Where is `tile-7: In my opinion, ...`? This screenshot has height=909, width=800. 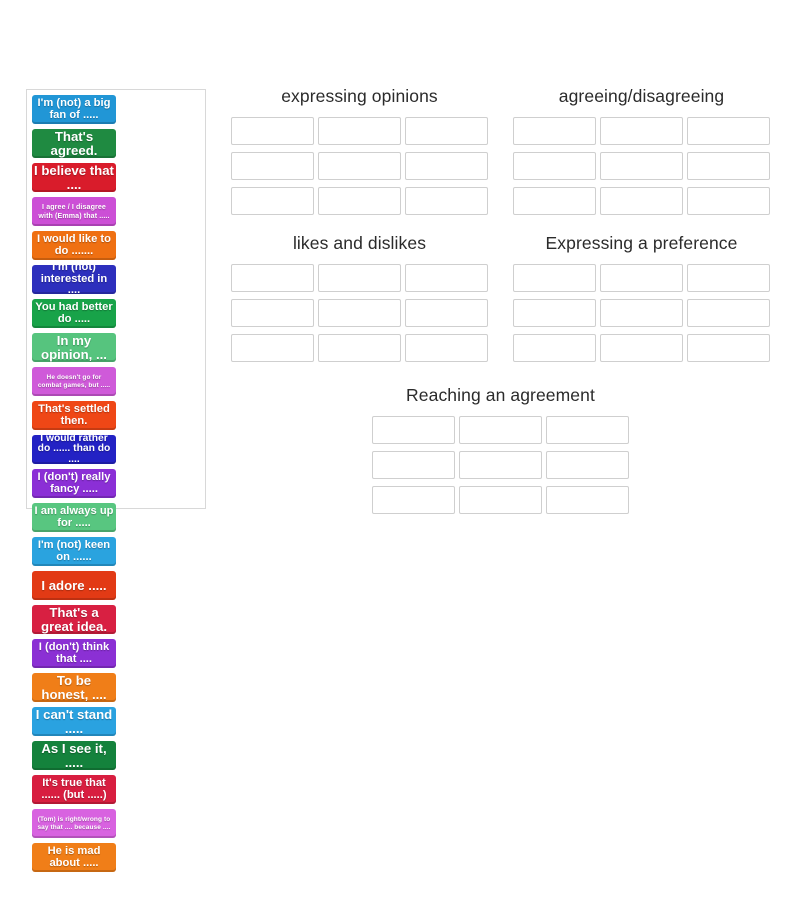
tile-7: In my opinion, ... is located at coordinates (74, 347).